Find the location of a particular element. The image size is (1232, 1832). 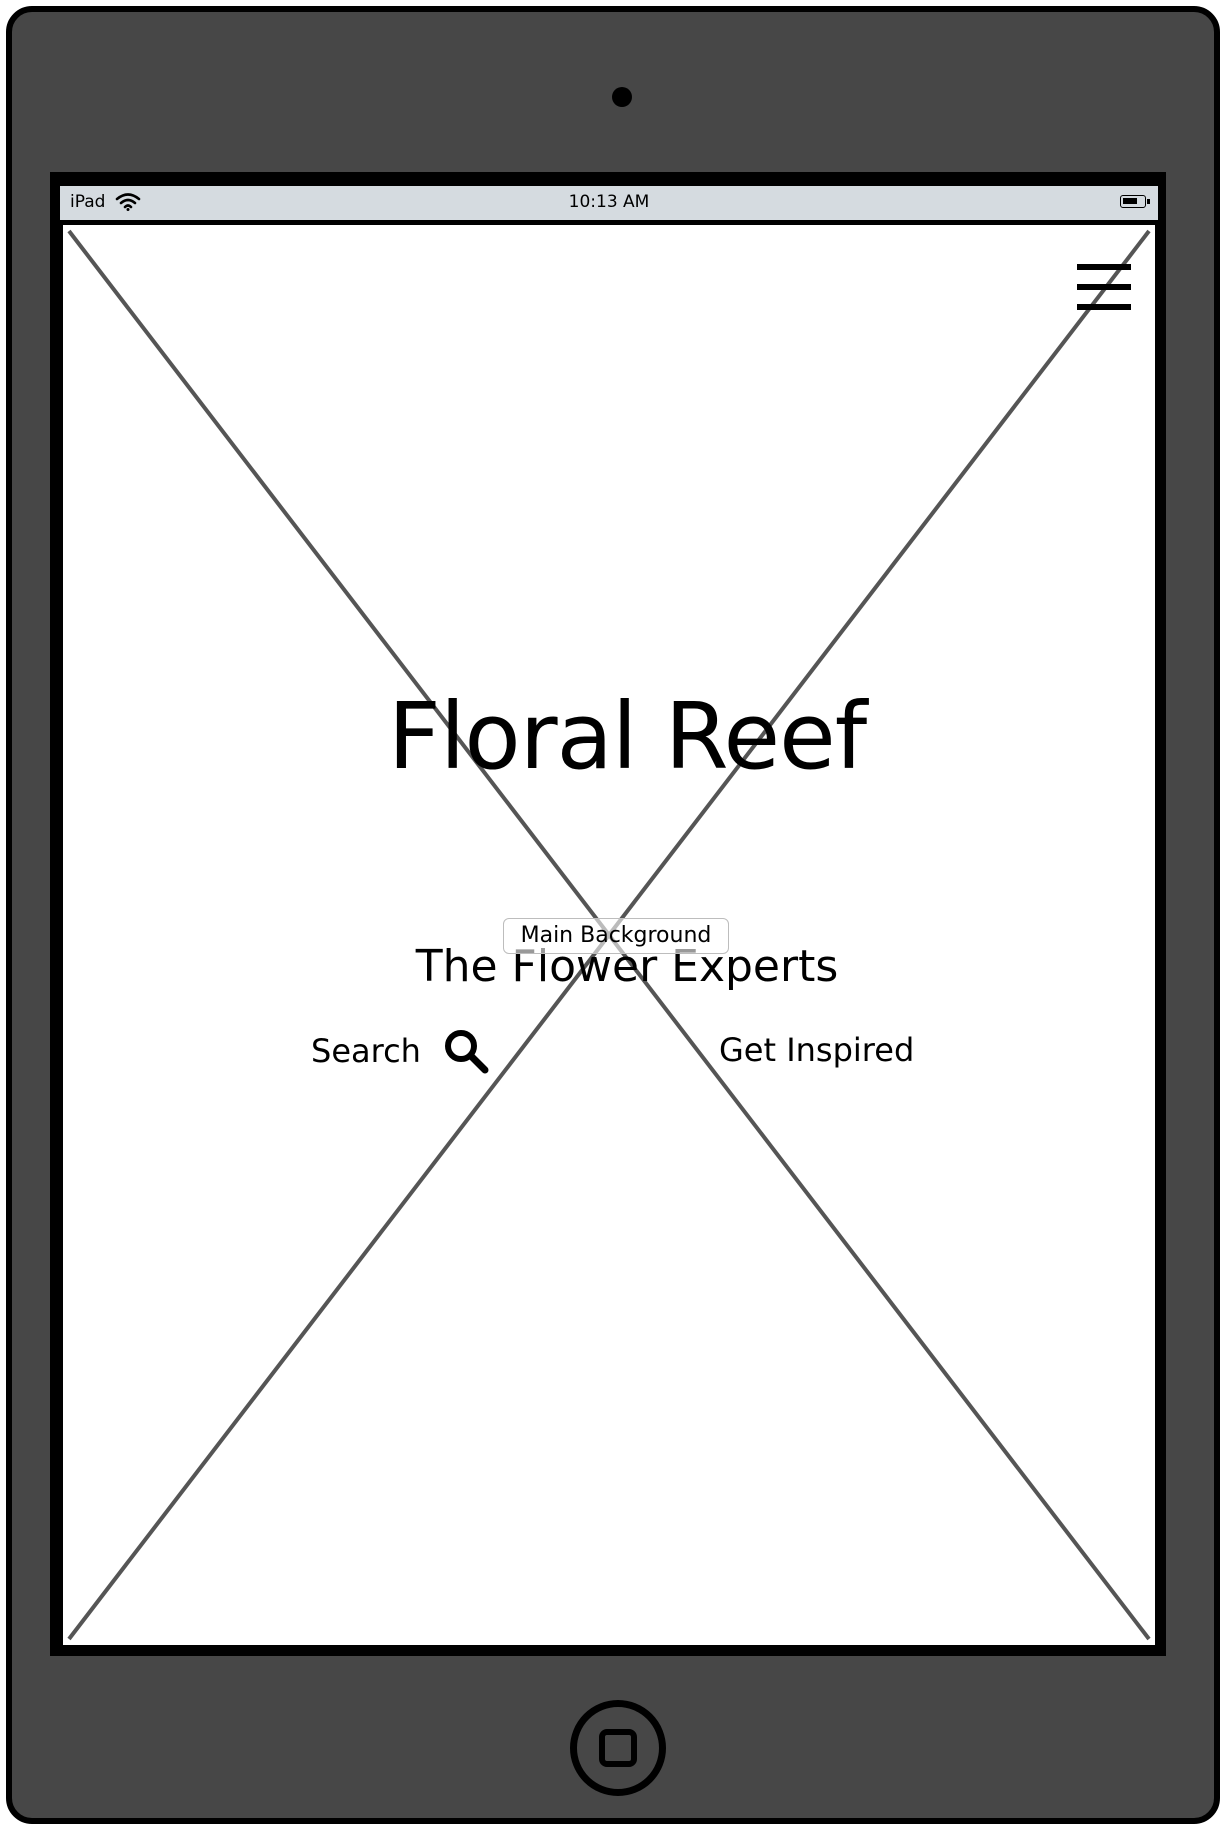

get-inspired-link: Get Inspired is located at coordinates (816, 1050).